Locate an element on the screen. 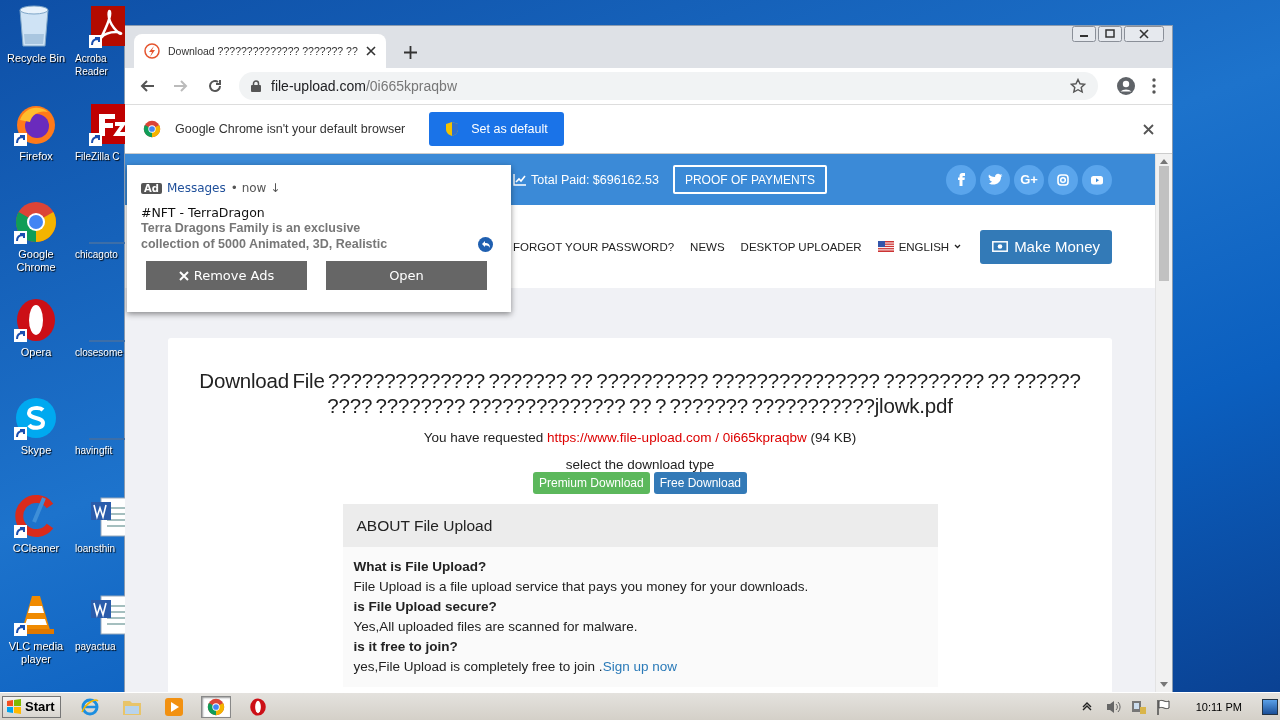 The image size is (1280, 720). language-selector: ENGLISH is located at coordinates (919, 246).